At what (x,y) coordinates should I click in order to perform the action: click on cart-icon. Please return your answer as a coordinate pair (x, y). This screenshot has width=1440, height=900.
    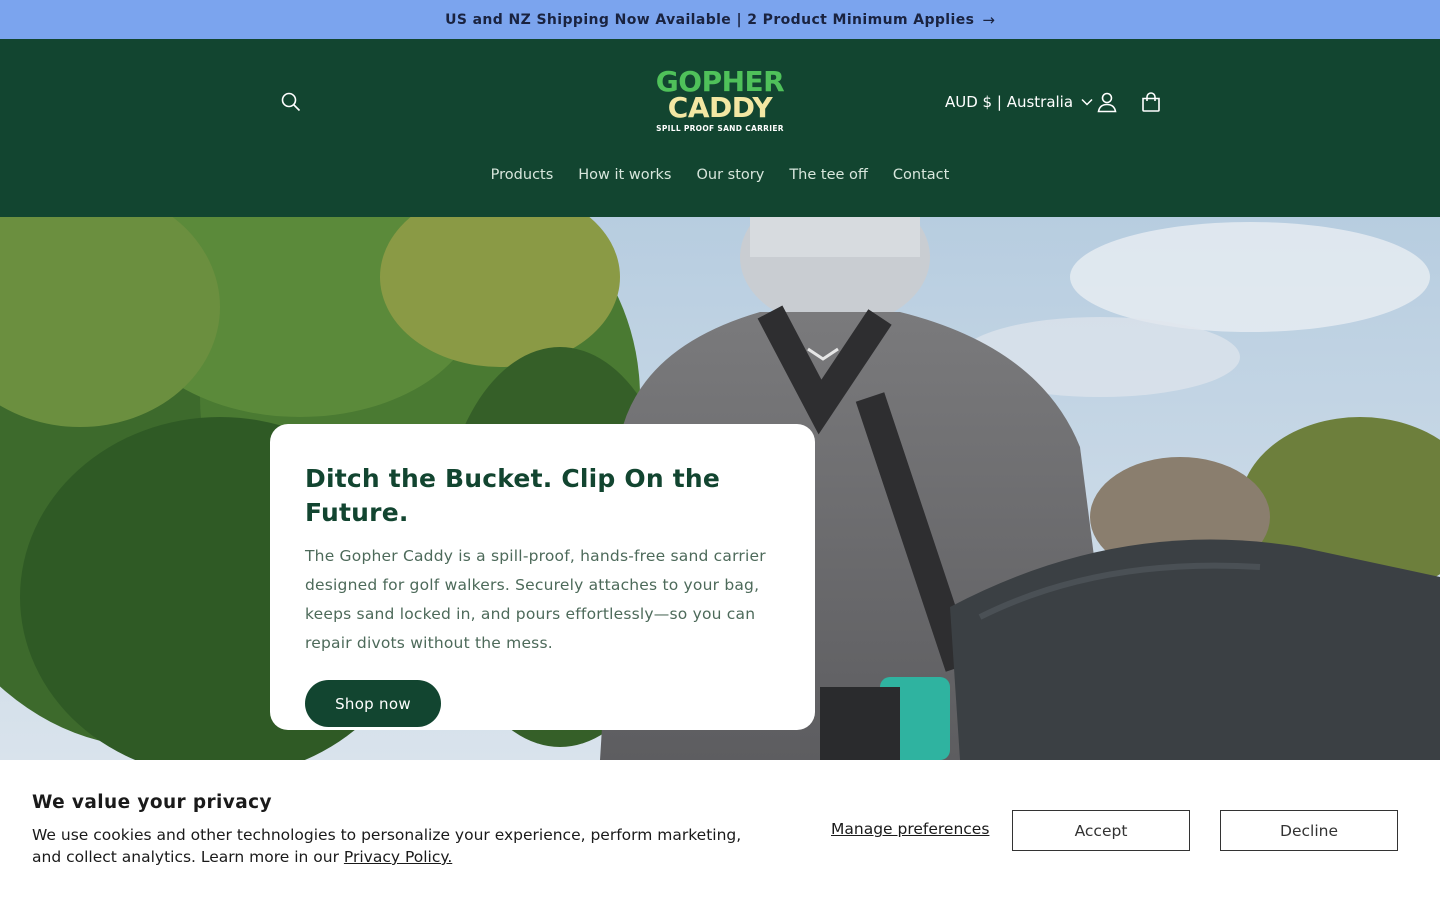
    Looking at the image, I should click on (1151, 102).